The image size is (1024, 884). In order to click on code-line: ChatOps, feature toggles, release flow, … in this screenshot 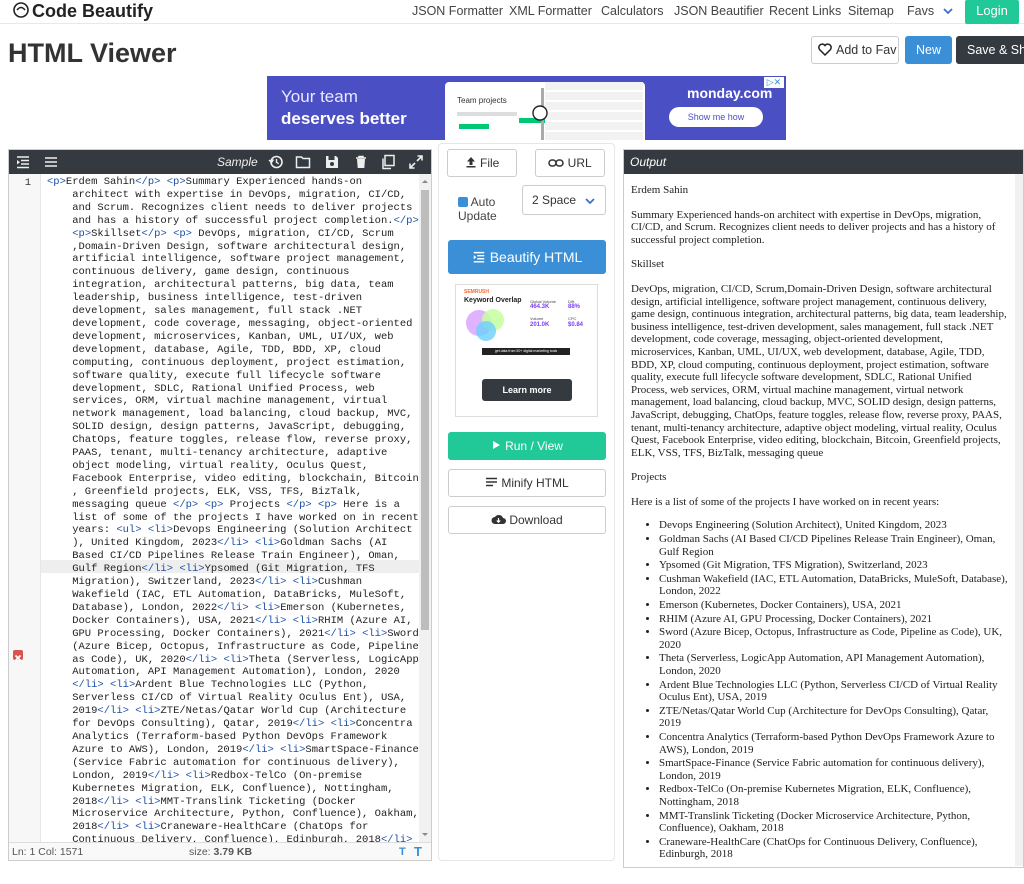, I will do `click(230, 440)`.